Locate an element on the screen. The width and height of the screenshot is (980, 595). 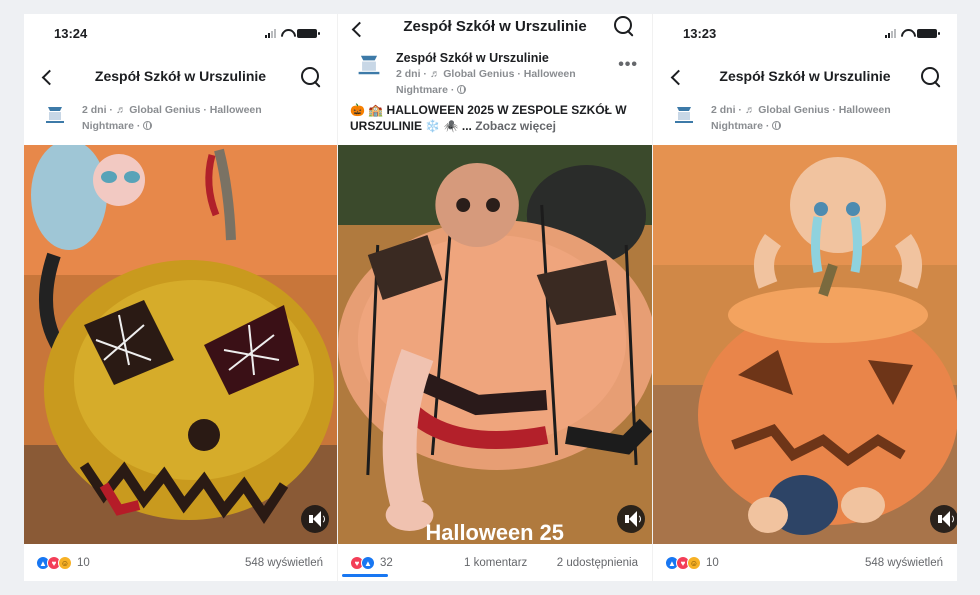
overlay-text: Halloween 25 is located at coordinates (494, 532).